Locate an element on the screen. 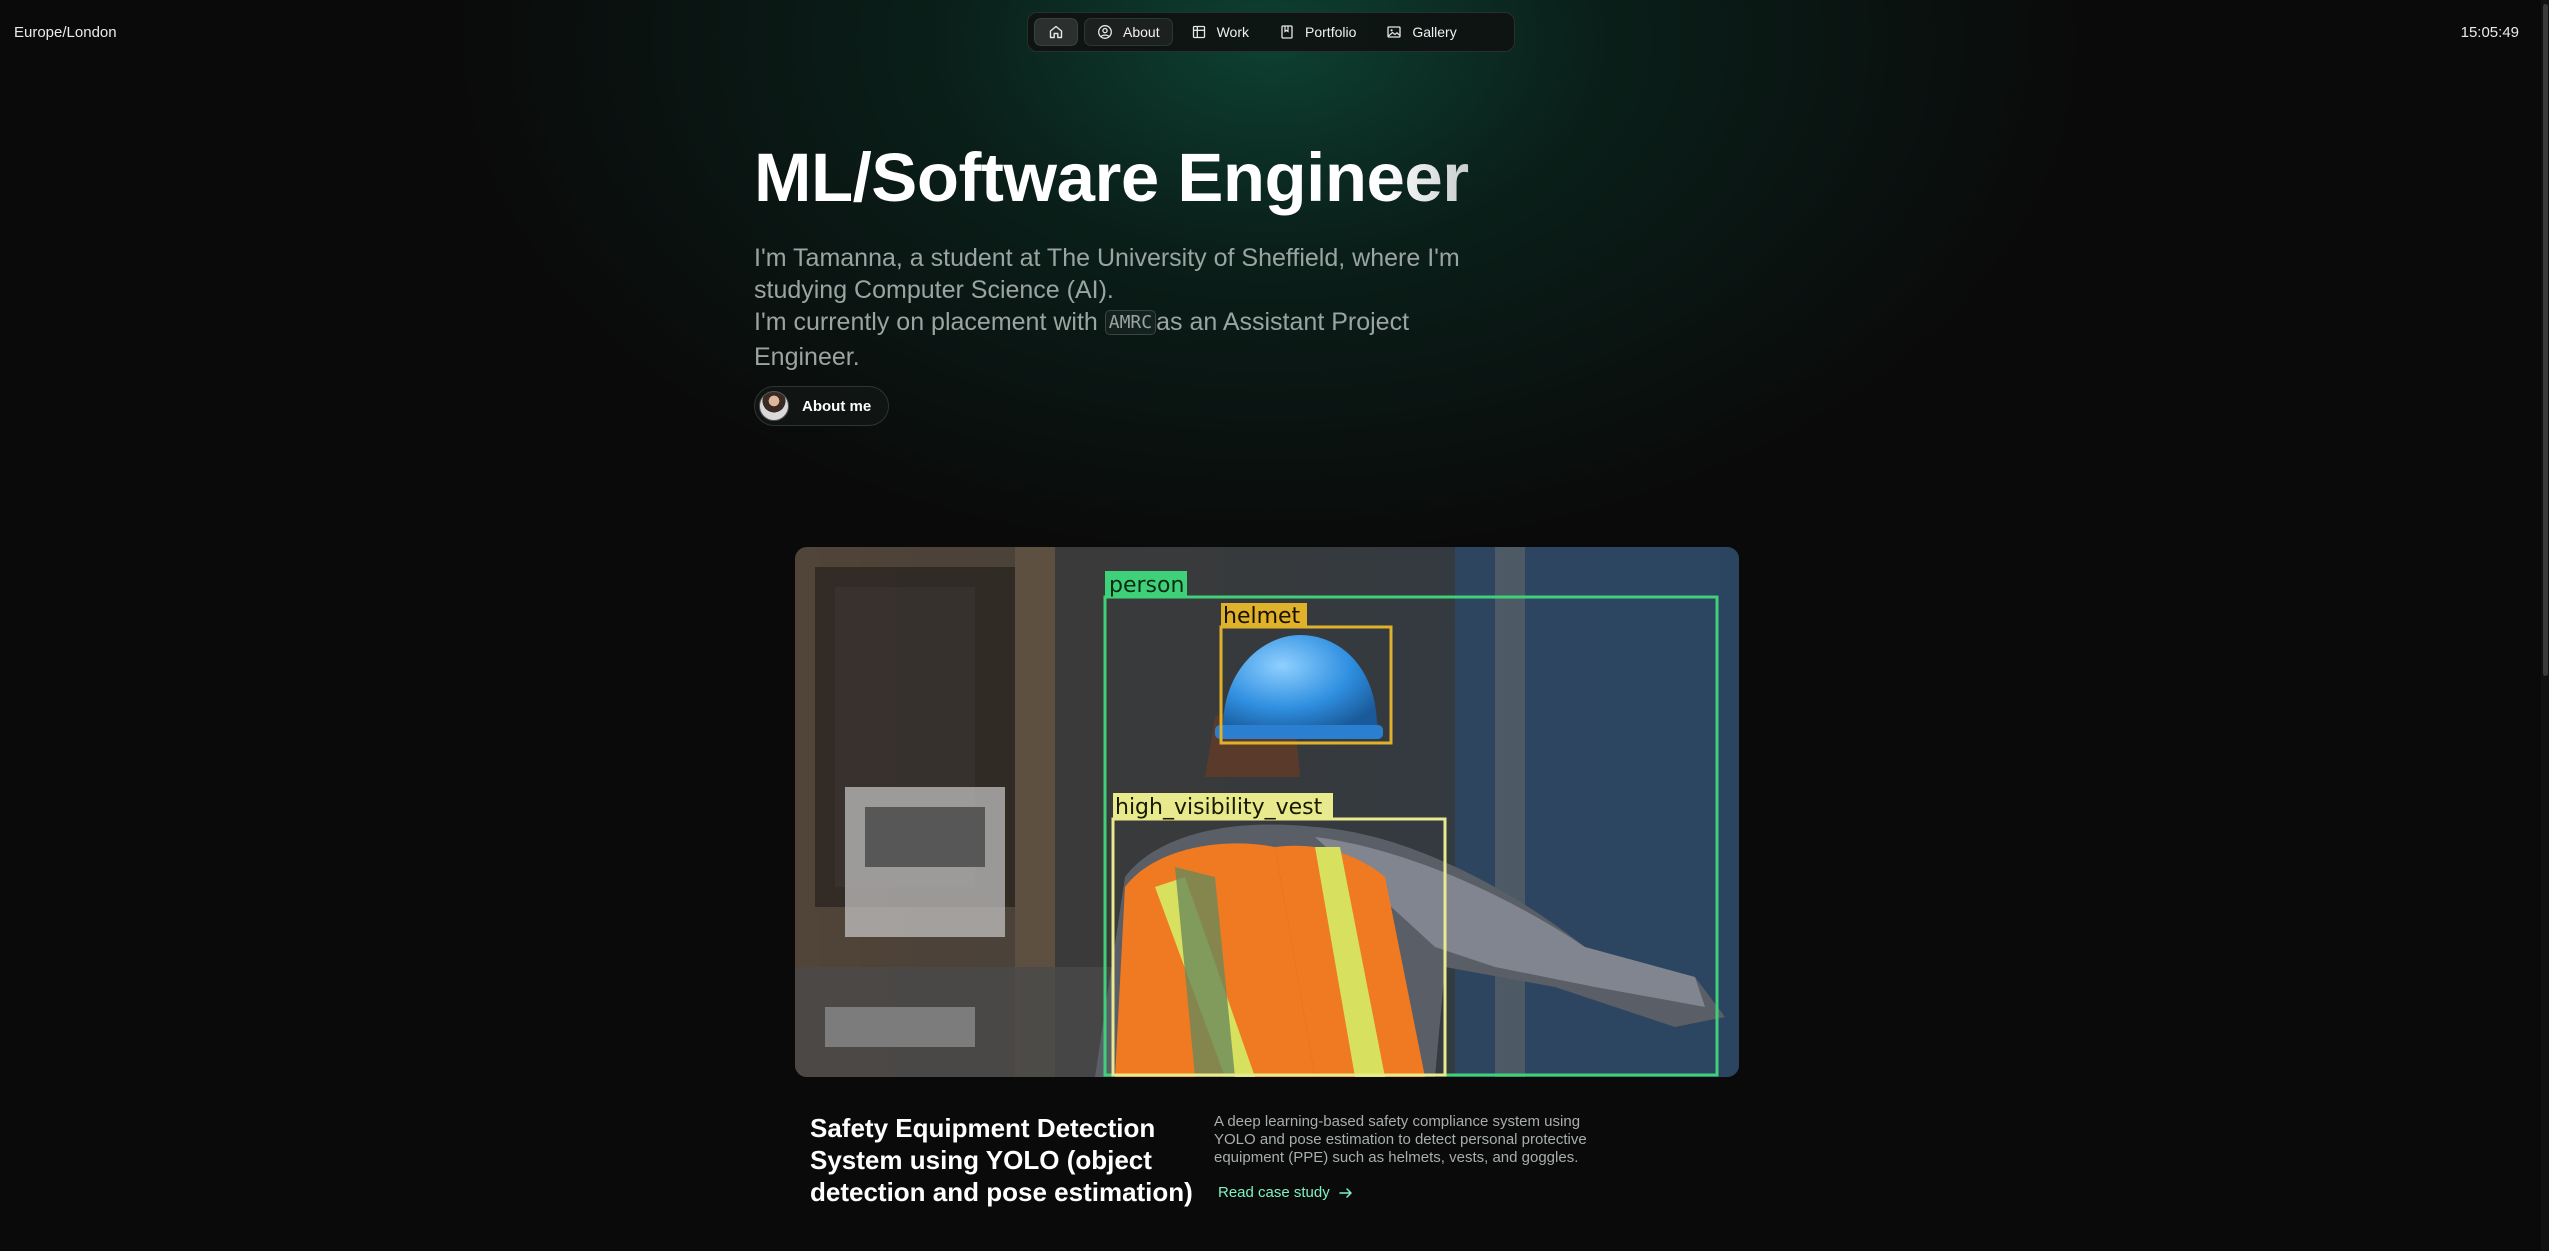 The height and width of the screenshot is (1251, 2549). home-button is located at coordinates (1056, 32).